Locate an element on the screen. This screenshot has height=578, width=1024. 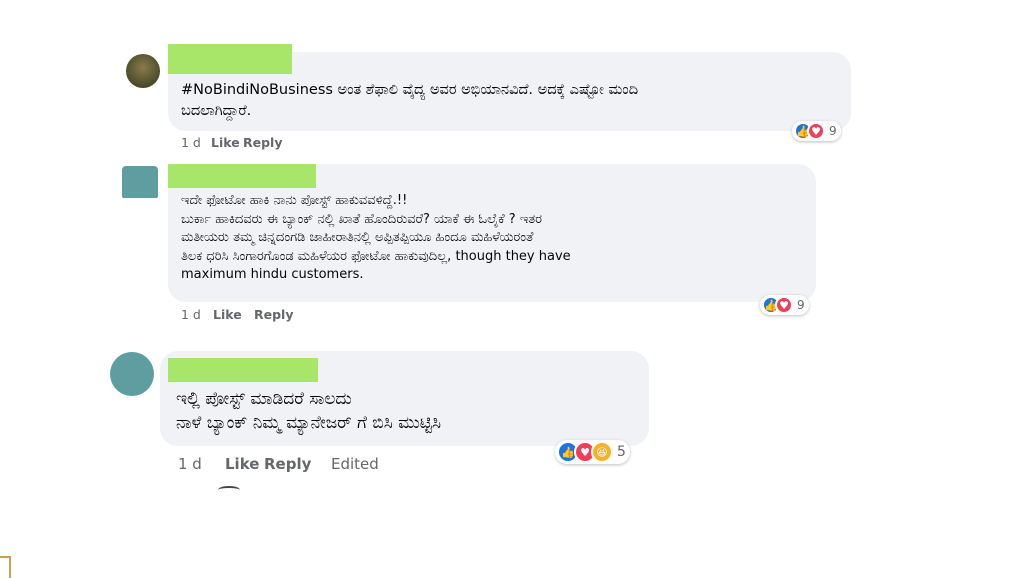
reaction-summary: 👍 ♥ 😆 5 is located at coordinates (592, 452).